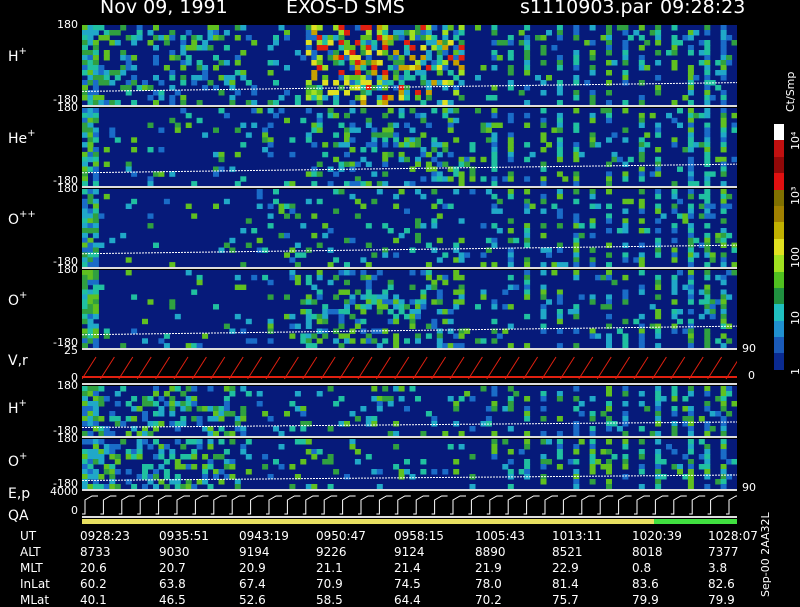 The image size is (800, 607). What do you see at coordinates (93, 568) in the screenshot?
I see `table-cell: 20.6` at bounding box center [93, 568].